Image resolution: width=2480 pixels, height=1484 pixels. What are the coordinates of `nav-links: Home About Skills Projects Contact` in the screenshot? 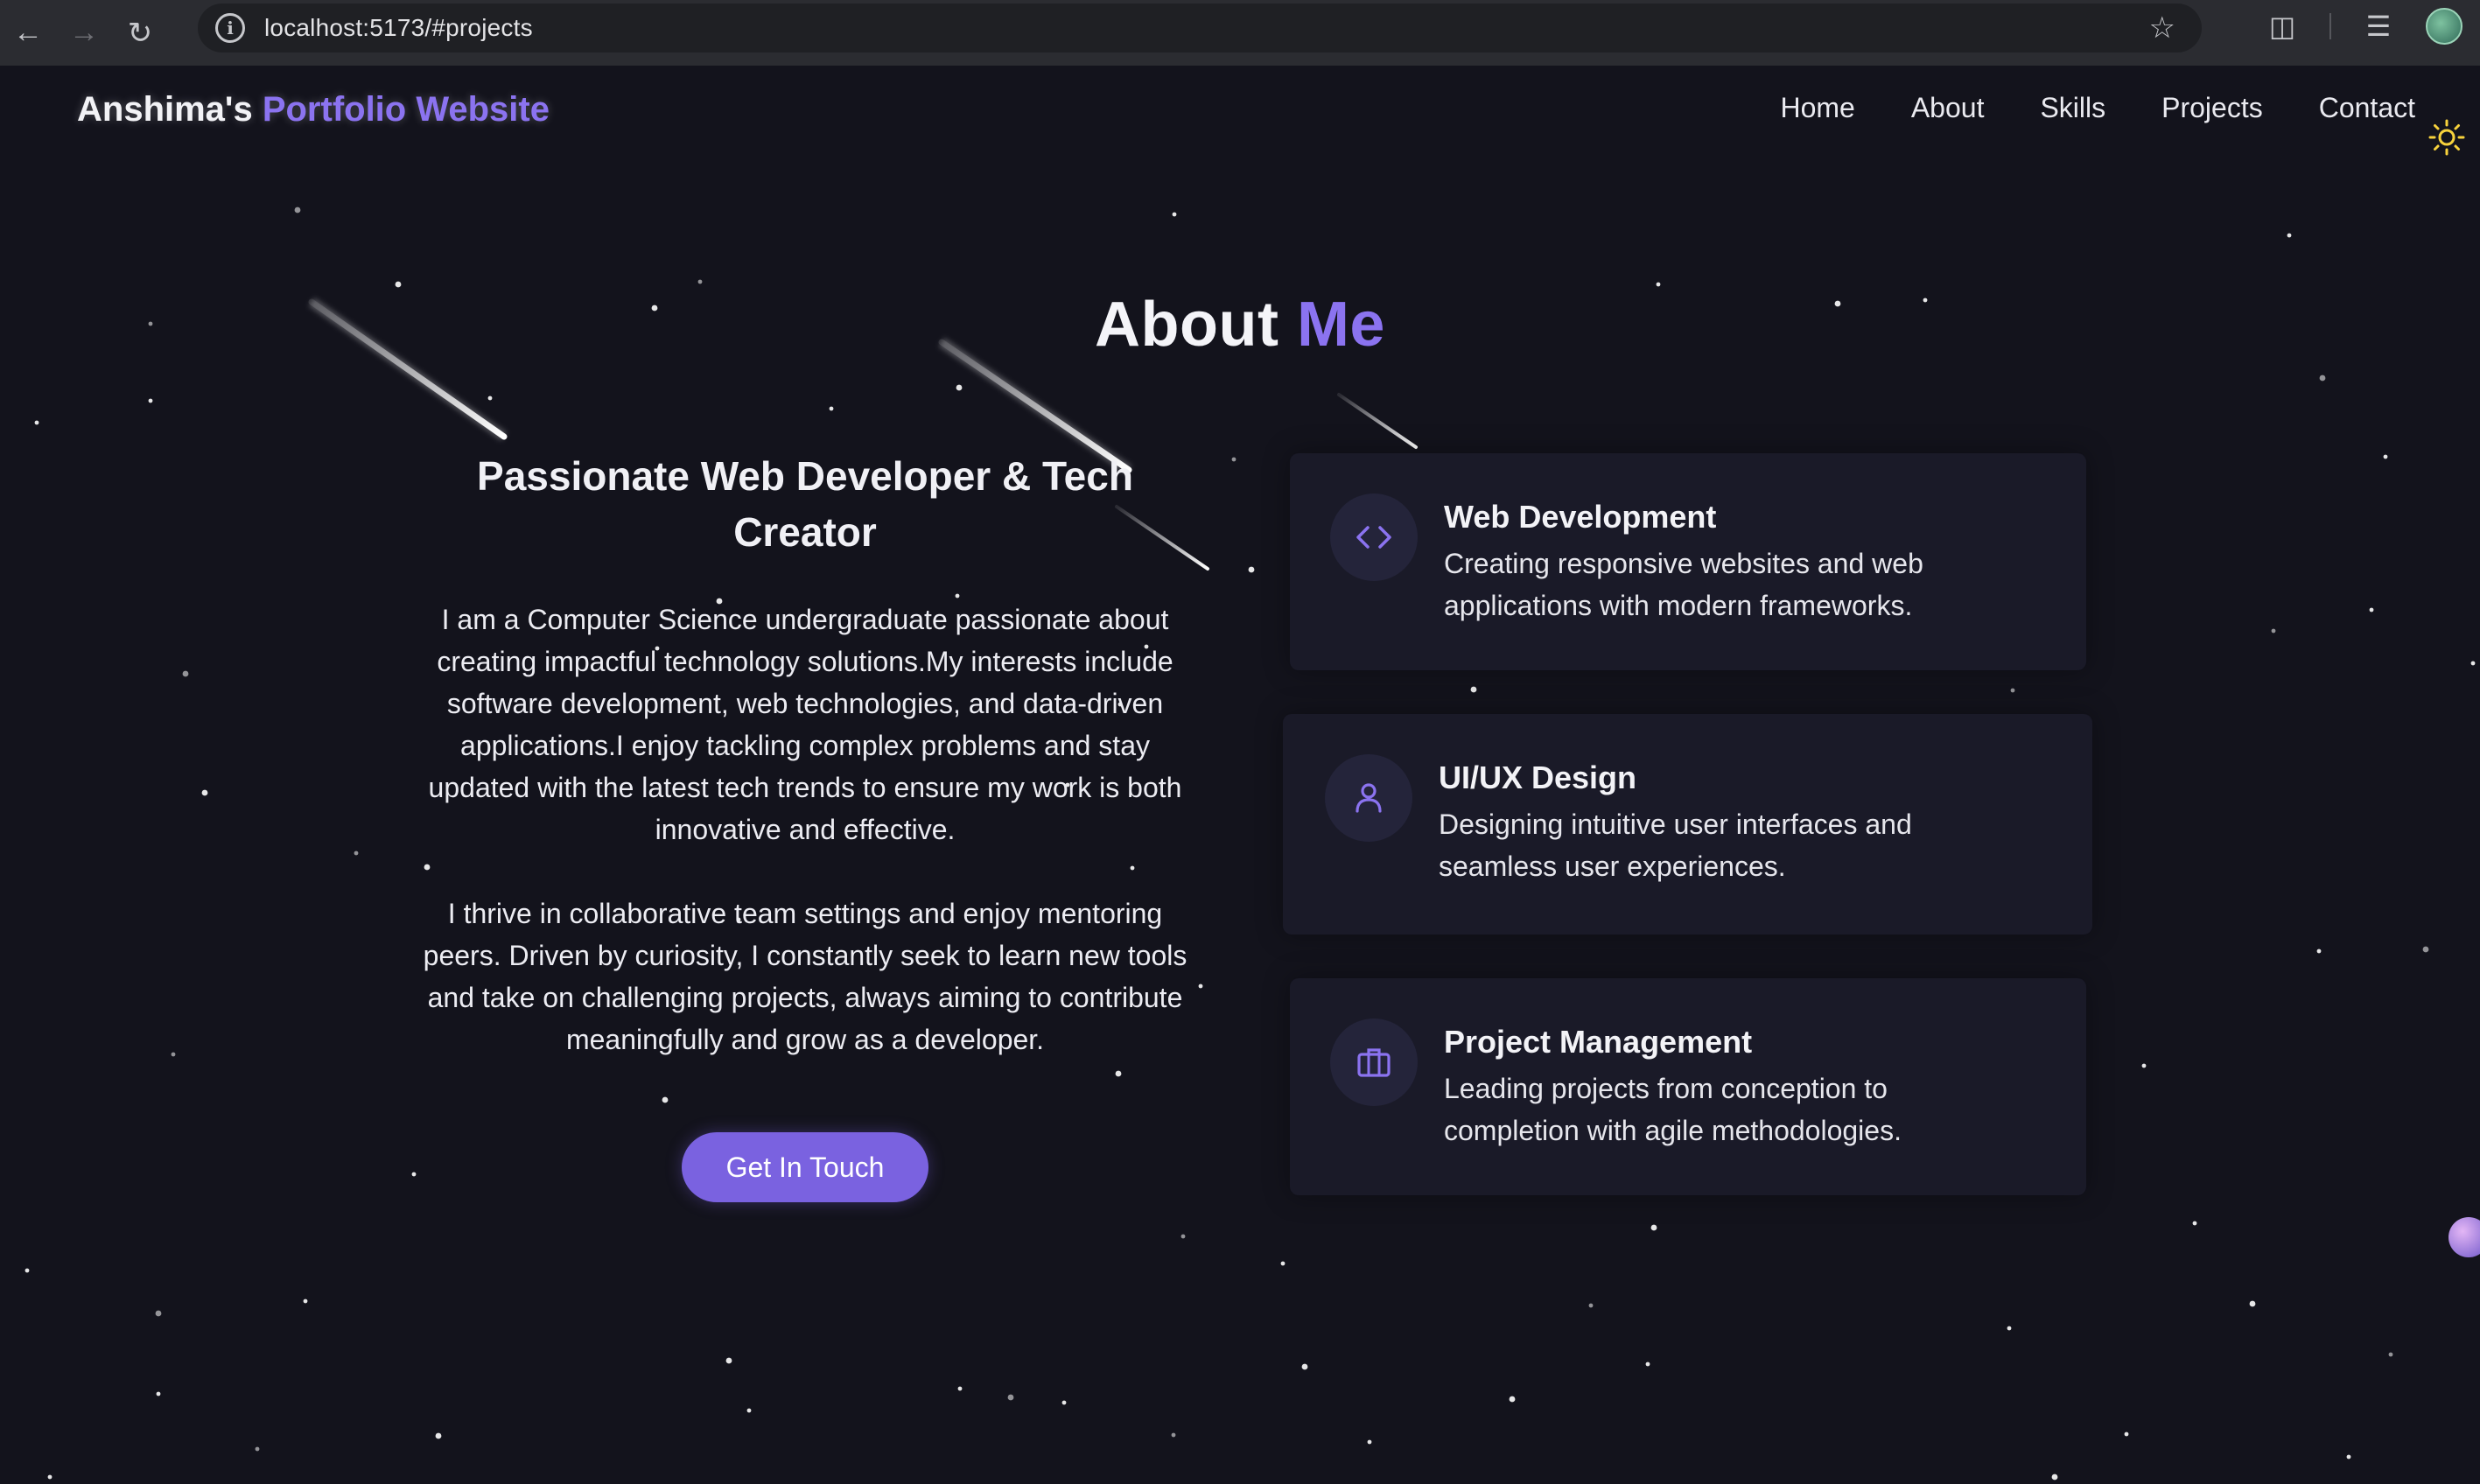 It's located at (2098, 108).